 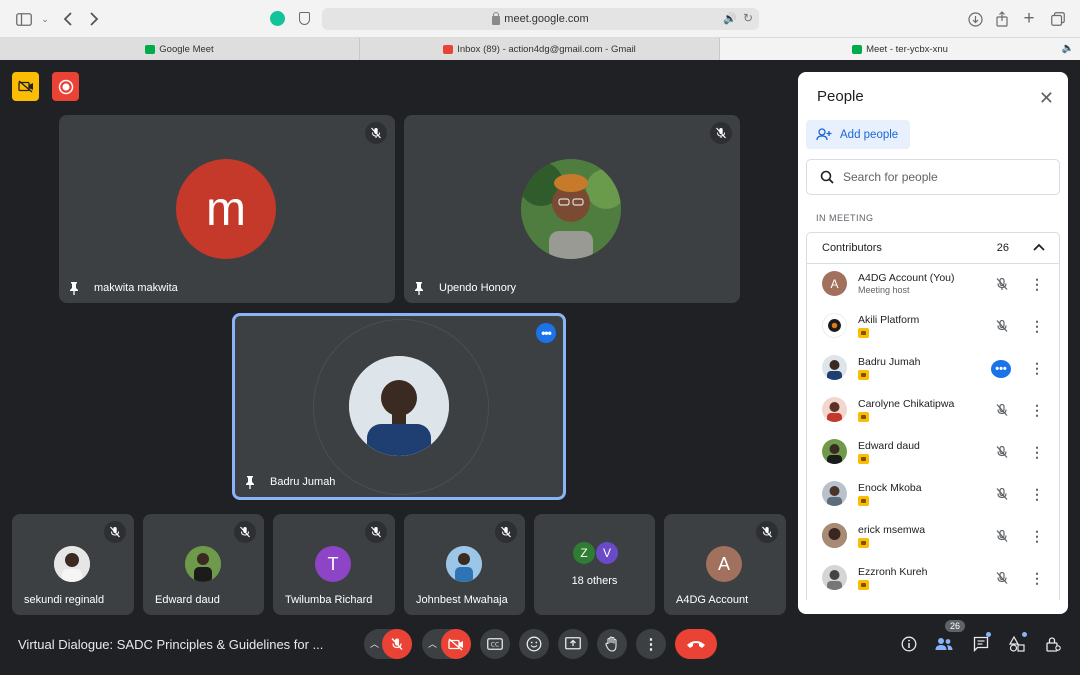 I want to click on participant-name: erick msemwa, so click(x=892, y=530).